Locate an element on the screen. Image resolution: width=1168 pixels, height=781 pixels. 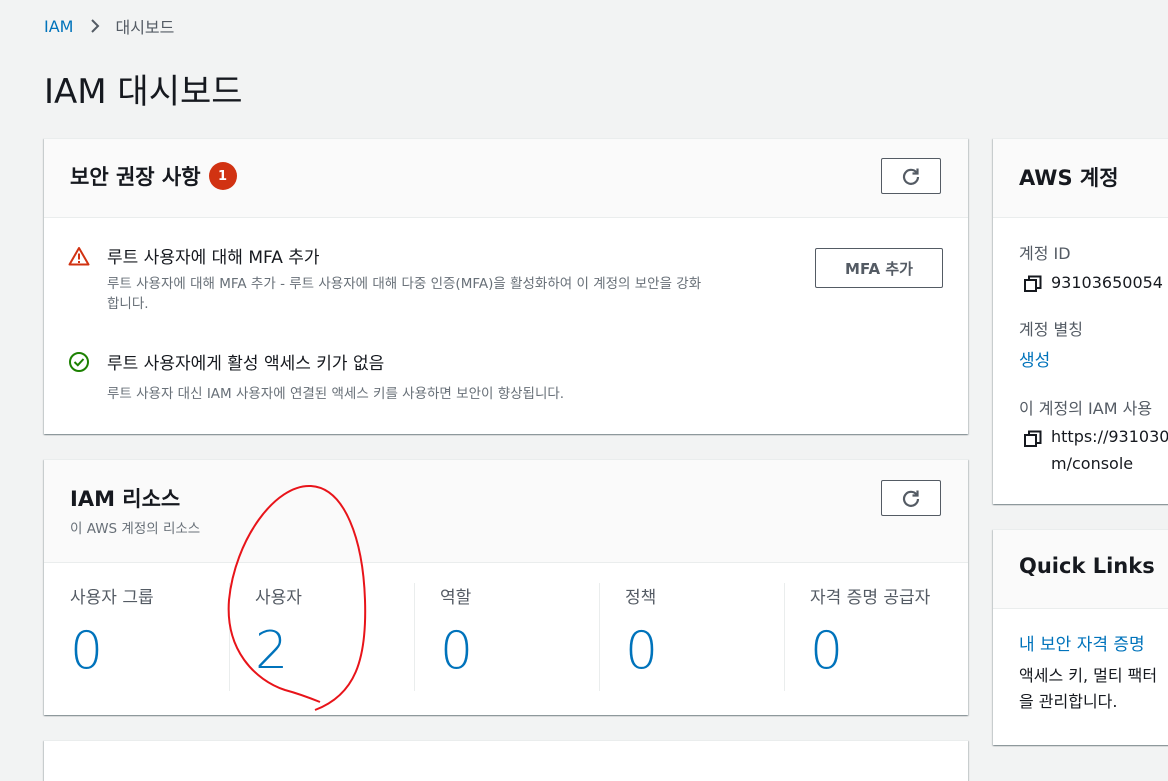
panel-header: IAM 리소스 이 AWS 계정의 리소스 is located at coordinates (506, 511).